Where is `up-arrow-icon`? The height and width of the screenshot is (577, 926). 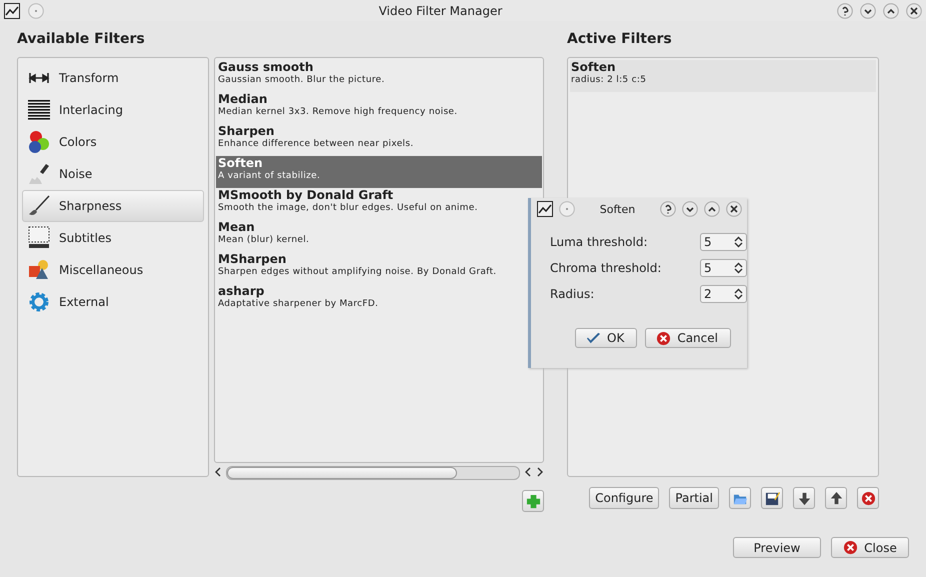
up-arrow-icon is located at coordinates (836, 498).